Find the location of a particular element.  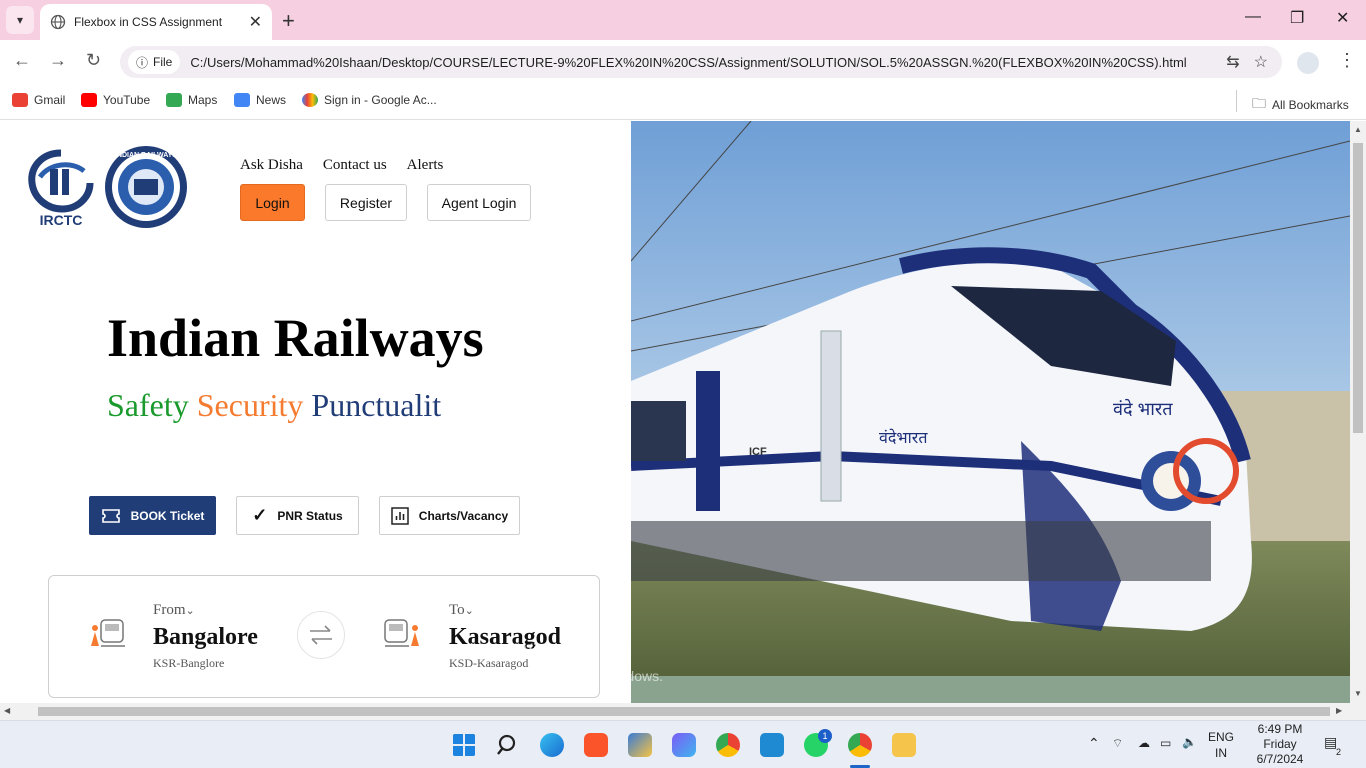

browser-tab: Flexbox in CSS Assignment ✕ is located at coordinates (156, 22).